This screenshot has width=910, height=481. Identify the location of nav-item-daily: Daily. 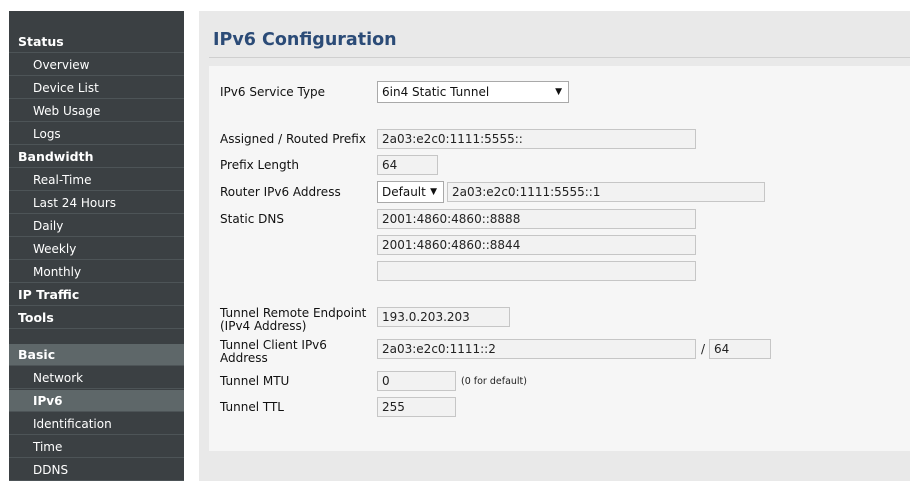
(96, 226).